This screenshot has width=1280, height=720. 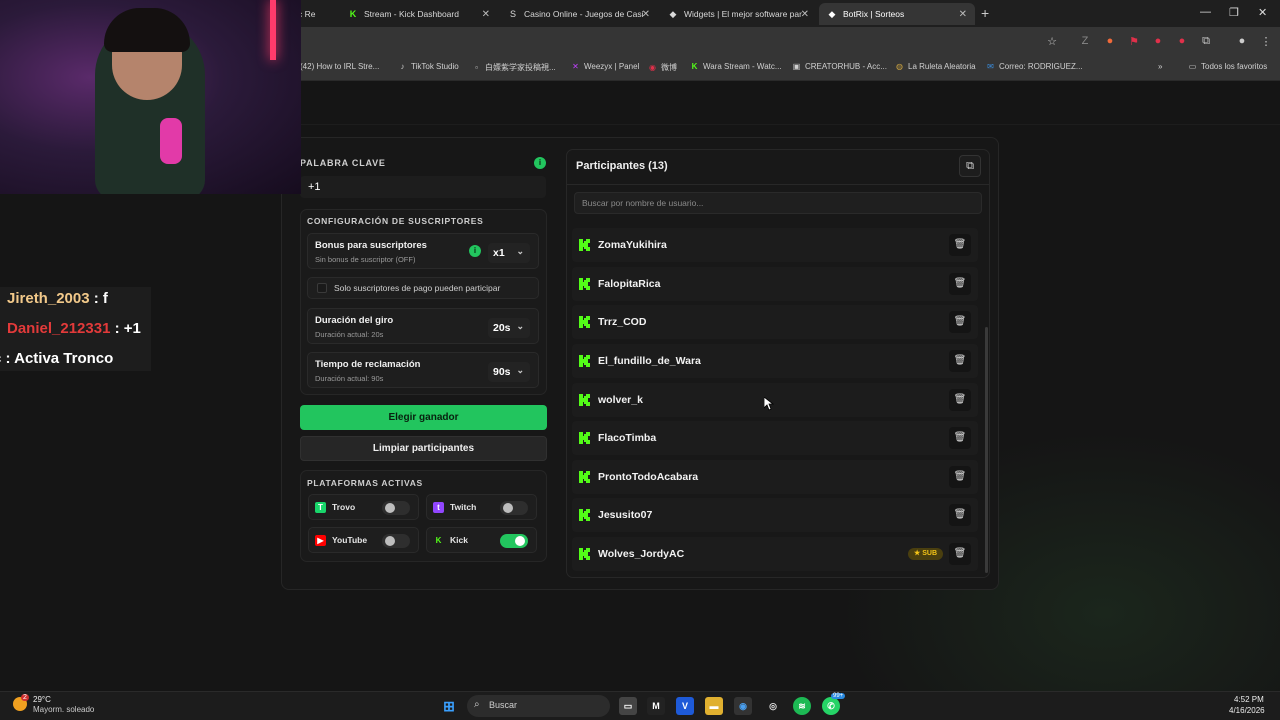 I want to click on star-icon: ☆, so click(x=1052, y=41).